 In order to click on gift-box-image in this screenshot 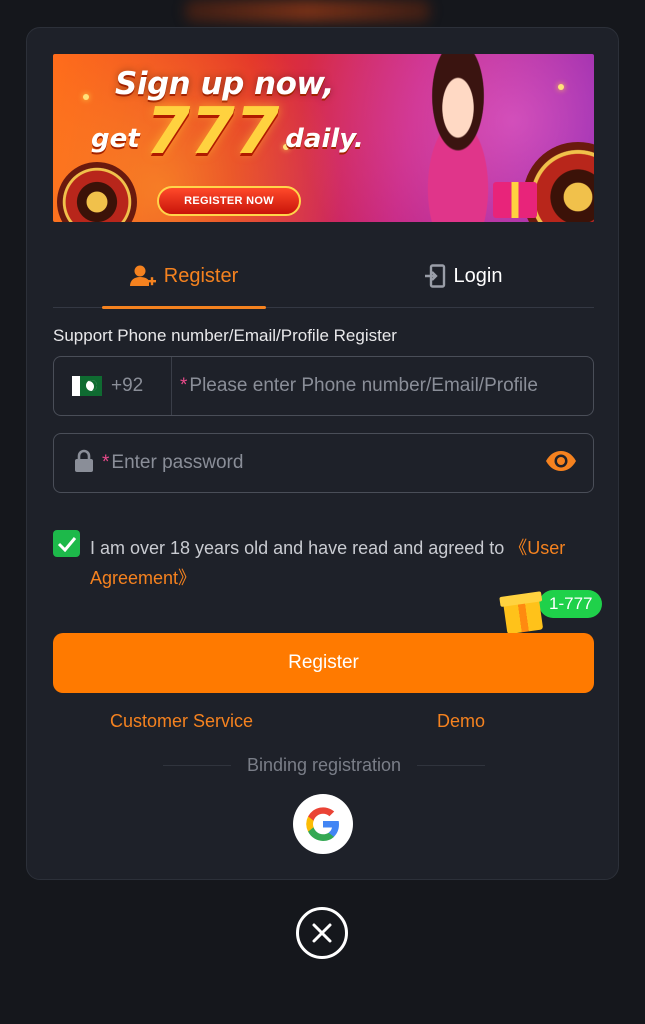, I will do `click(515, 200)`.